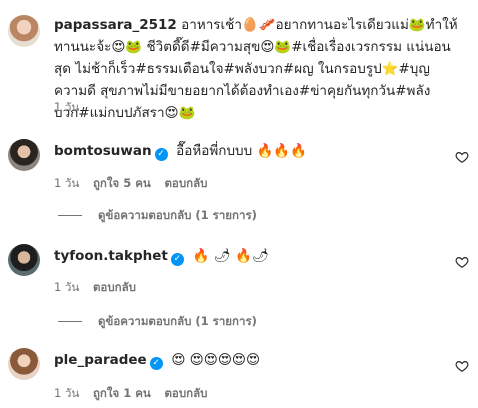  What do you see at coordinates (122, 183) in the screenshot?
I see `comment-likes: ถูกใจ 5 คน` at bounding box center [122, 183].